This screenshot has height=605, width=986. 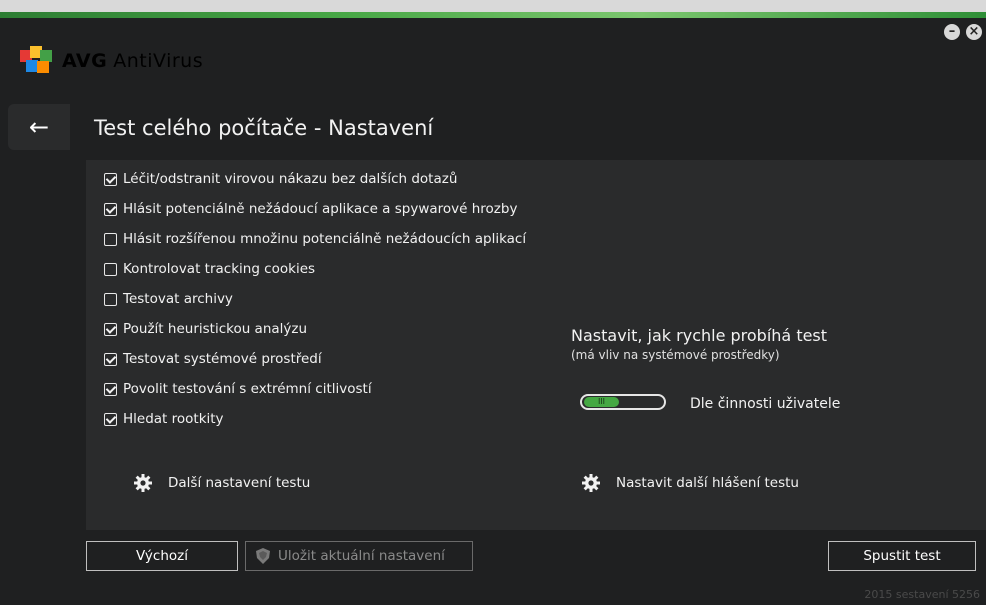 What do you see at coordinates (675, 355) in the screenshot?
I see `speed-subtitle: (má vliv na systémové prostředky)` at bounding box center [675, 355].